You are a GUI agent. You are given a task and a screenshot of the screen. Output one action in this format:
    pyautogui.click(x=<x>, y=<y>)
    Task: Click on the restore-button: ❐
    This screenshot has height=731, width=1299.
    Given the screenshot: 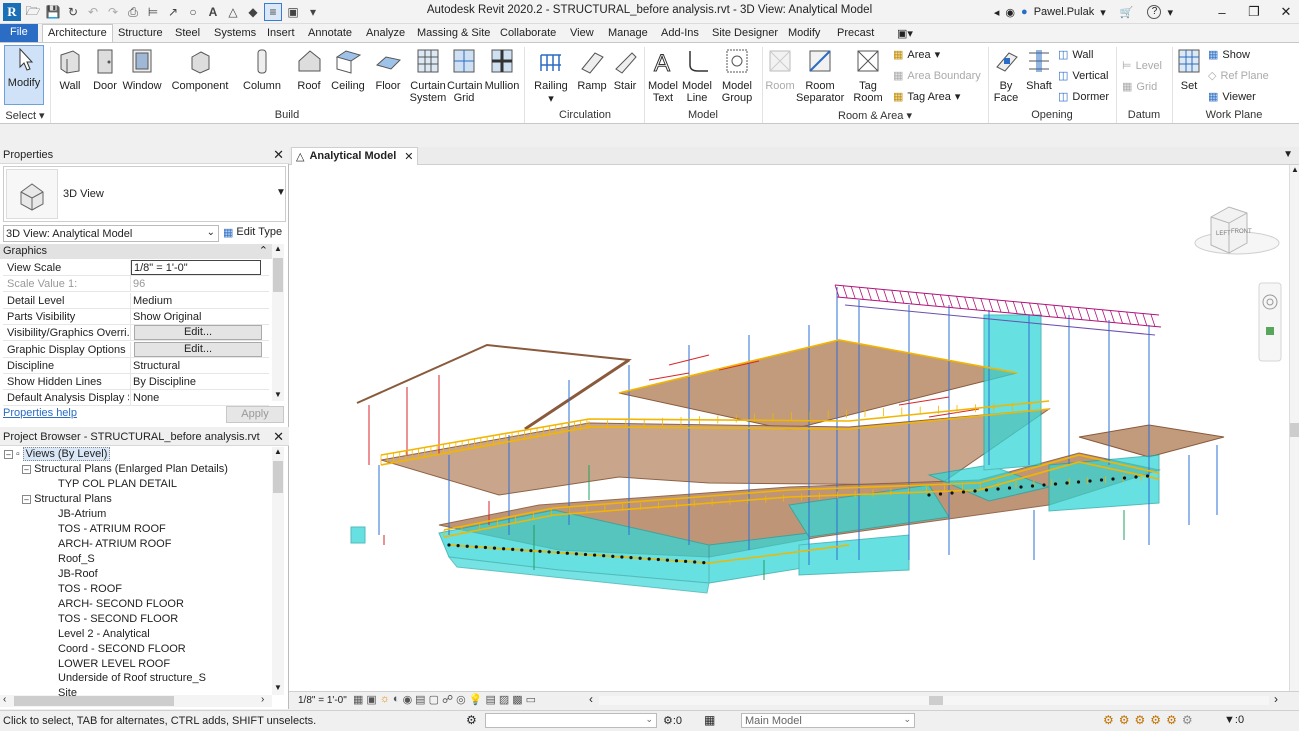 What is the action you would take?
    pyautogui.click(x=1254, y=12)
    